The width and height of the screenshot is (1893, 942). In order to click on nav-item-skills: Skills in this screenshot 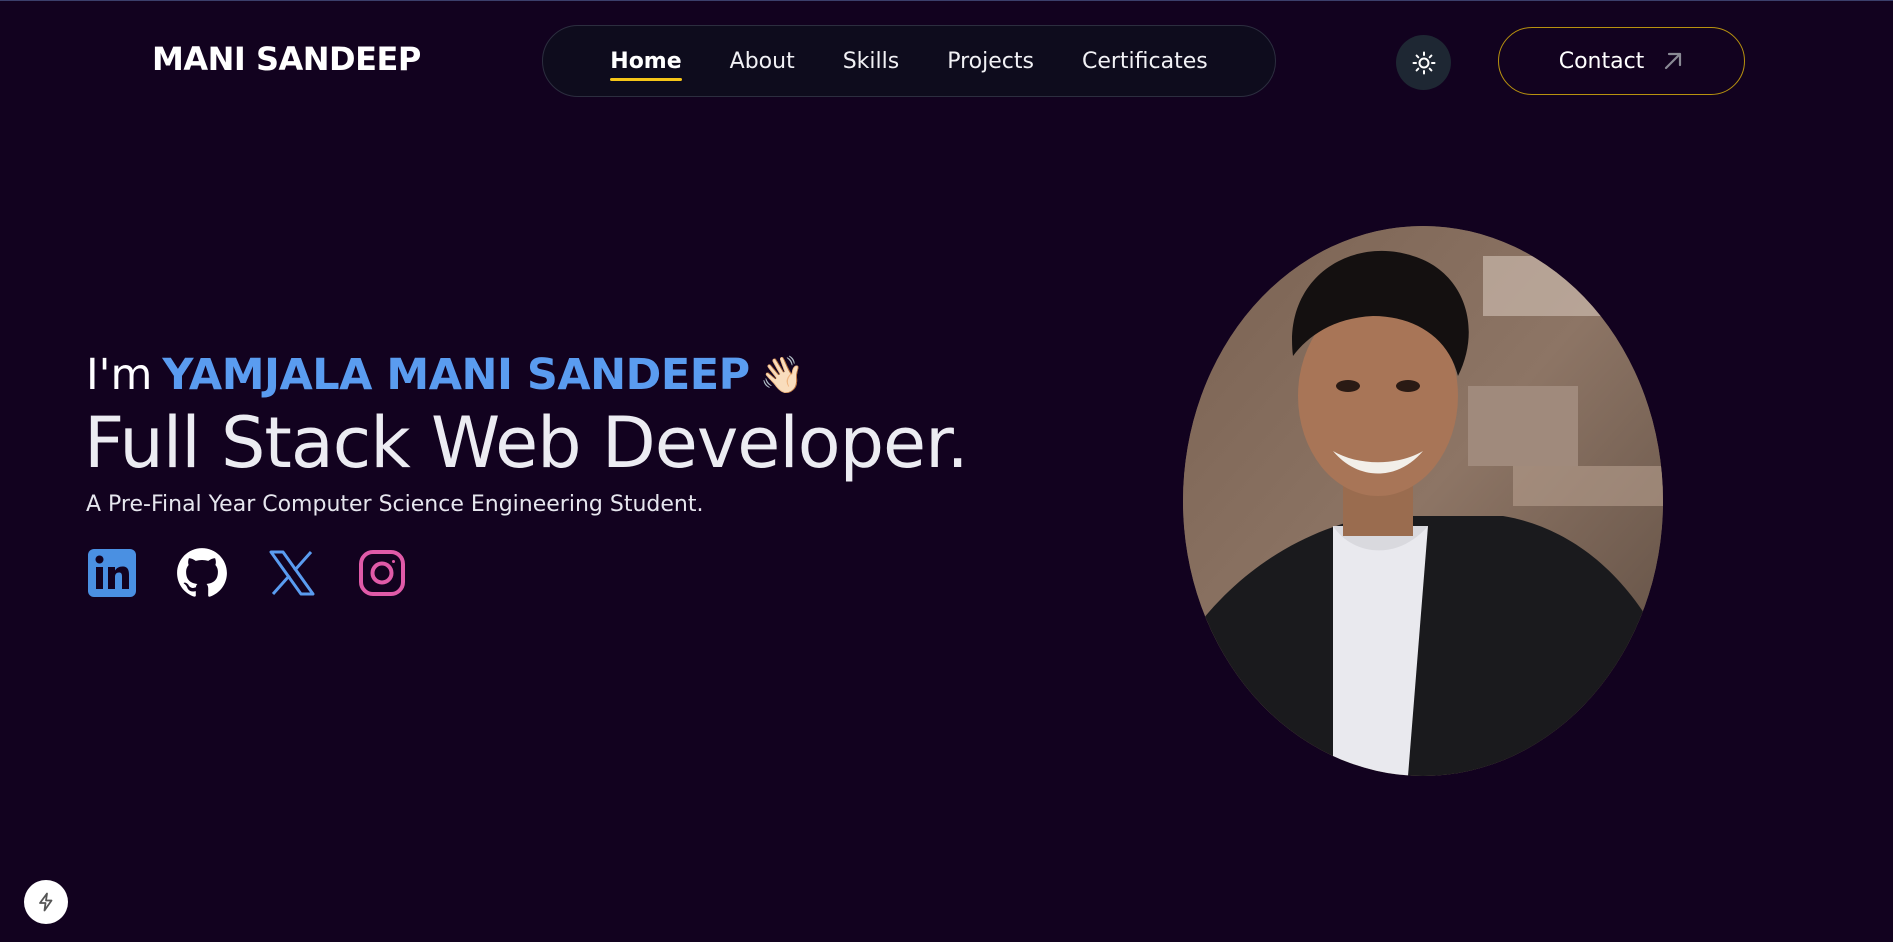, I will do `click(871, 61)`.